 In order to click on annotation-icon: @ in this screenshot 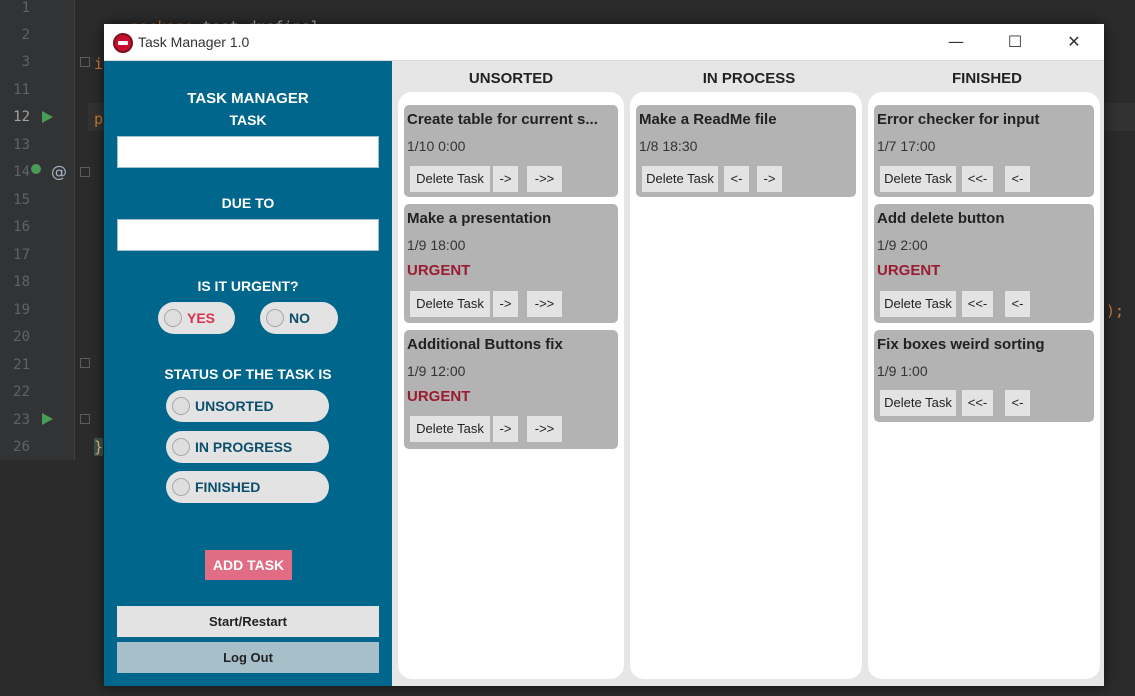, I will do `click(59, 171)`.